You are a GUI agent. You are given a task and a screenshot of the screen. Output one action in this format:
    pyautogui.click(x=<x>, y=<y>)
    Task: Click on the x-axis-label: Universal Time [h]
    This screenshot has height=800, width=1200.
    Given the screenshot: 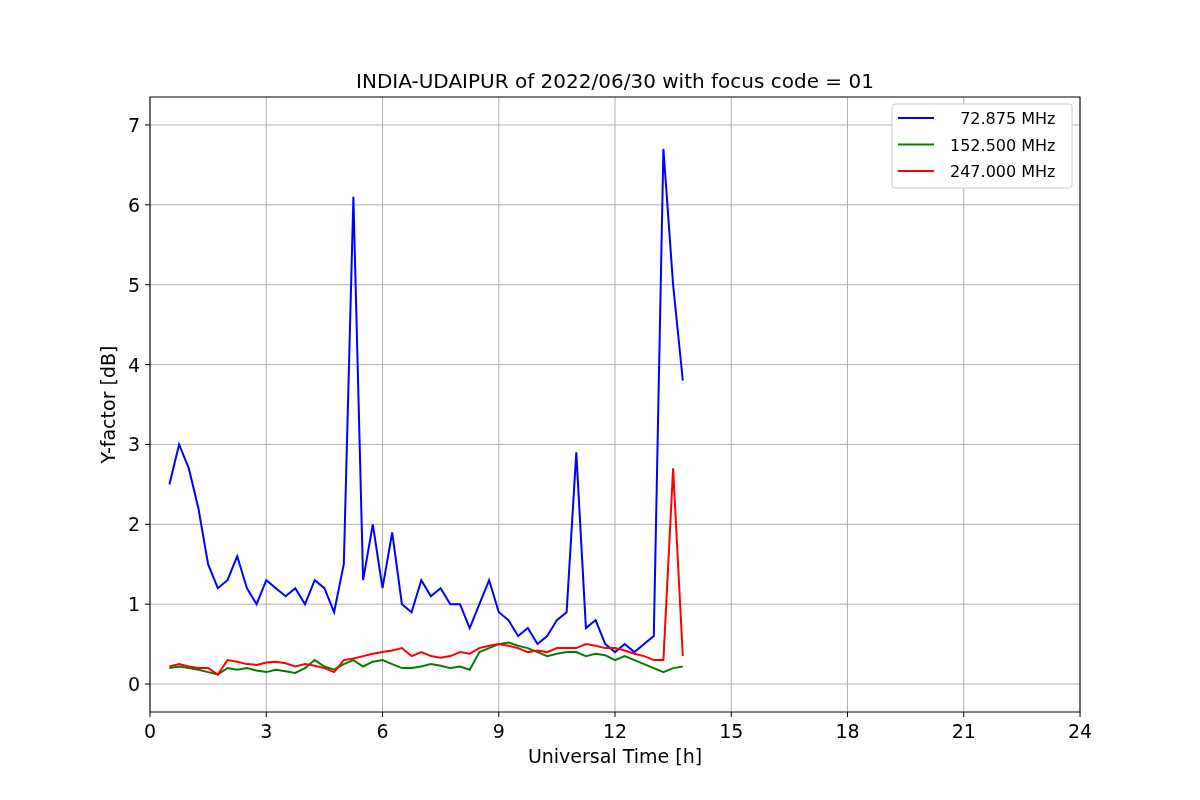 What is the action you would take?
    pyautogui.click(x=615, y=756)
    